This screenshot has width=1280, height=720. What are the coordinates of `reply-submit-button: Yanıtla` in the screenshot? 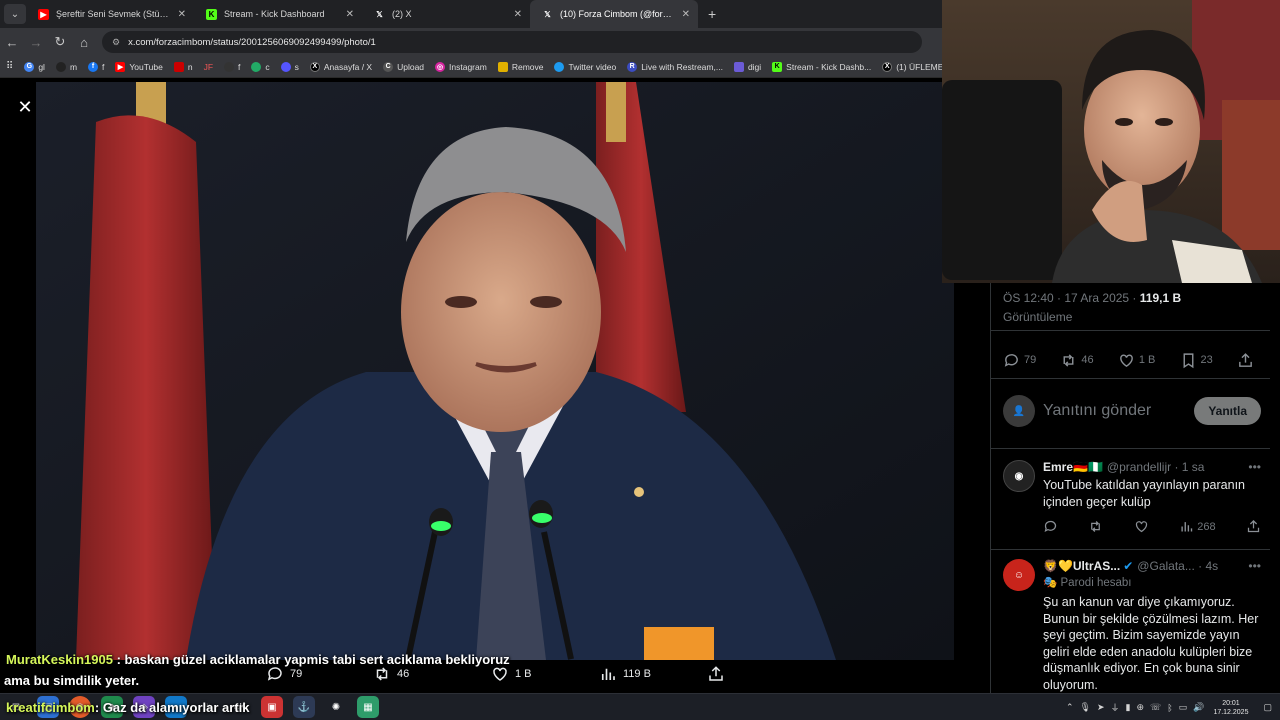 It's located at (1227, 411).